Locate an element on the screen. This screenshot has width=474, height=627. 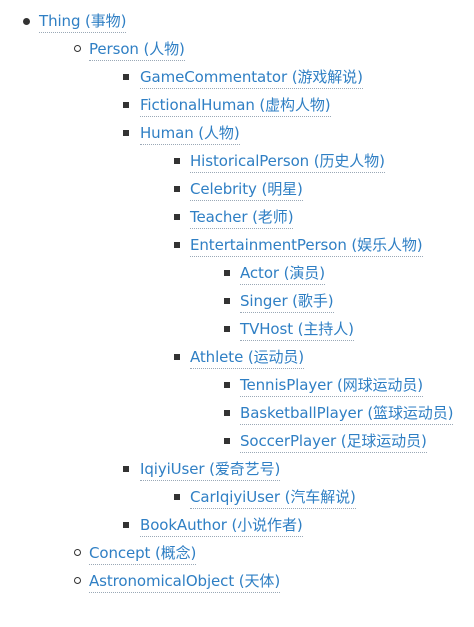
link-car-iqiyi-user: CarIqiyiUser (汽车解说) is located at coordinates (273, 498).